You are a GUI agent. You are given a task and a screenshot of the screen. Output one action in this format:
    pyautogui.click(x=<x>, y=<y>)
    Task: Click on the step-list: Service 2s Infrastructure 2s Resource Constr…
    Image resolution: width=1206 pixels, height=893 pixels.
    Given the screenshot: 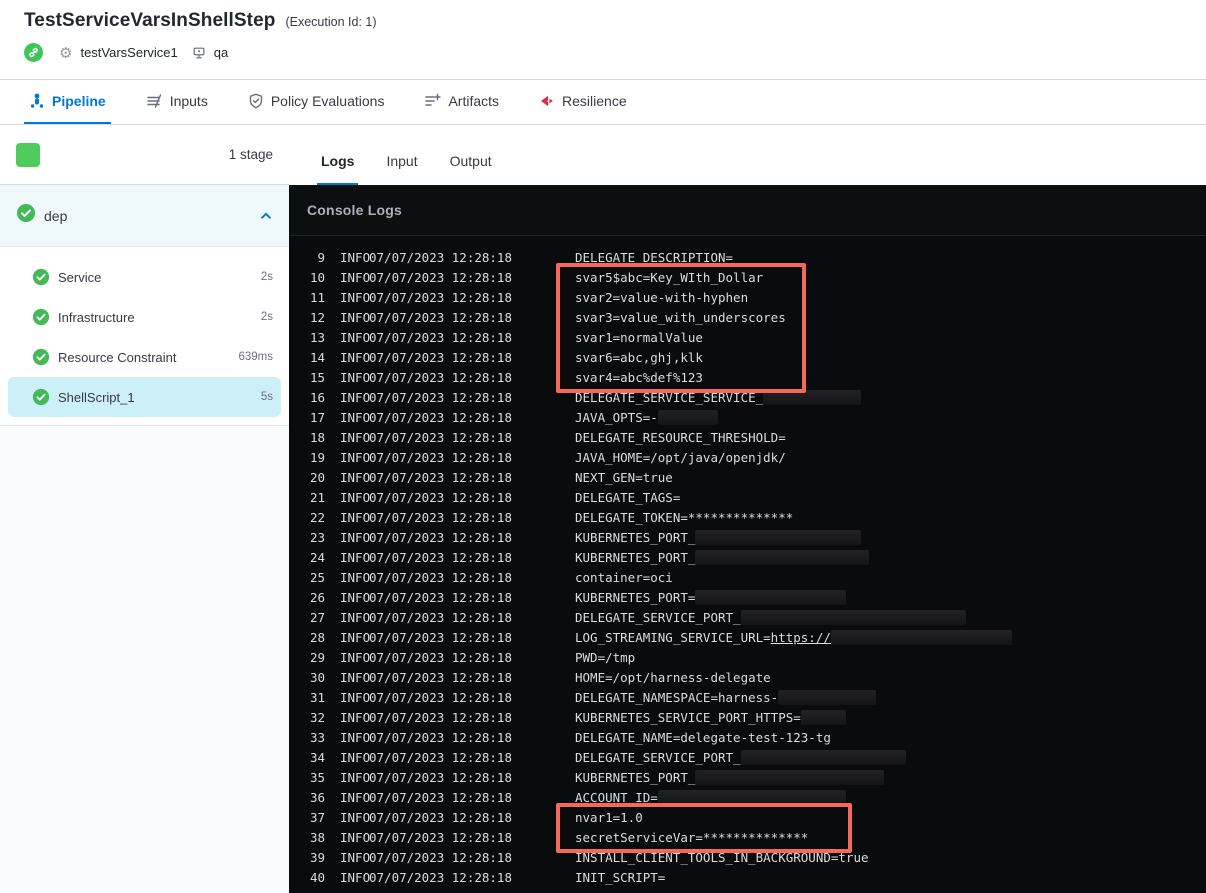 What is the action you would take?
    pyautogui.click(x=144, y=336)
    